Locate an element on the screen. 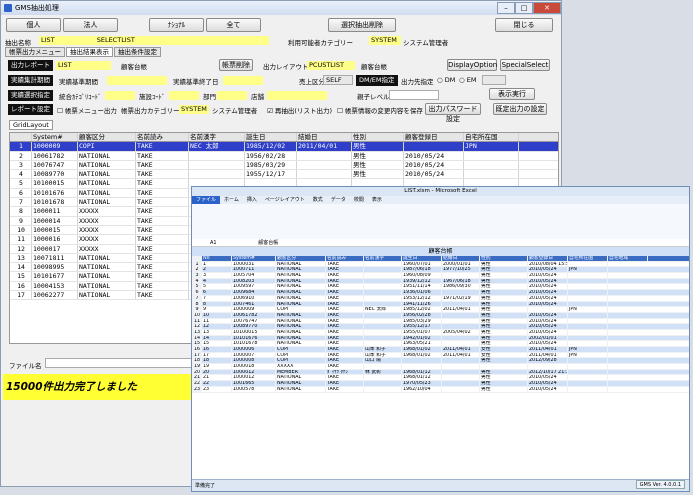  sheet-cell: 1986/09/30 is located at coordinates (461, 287).